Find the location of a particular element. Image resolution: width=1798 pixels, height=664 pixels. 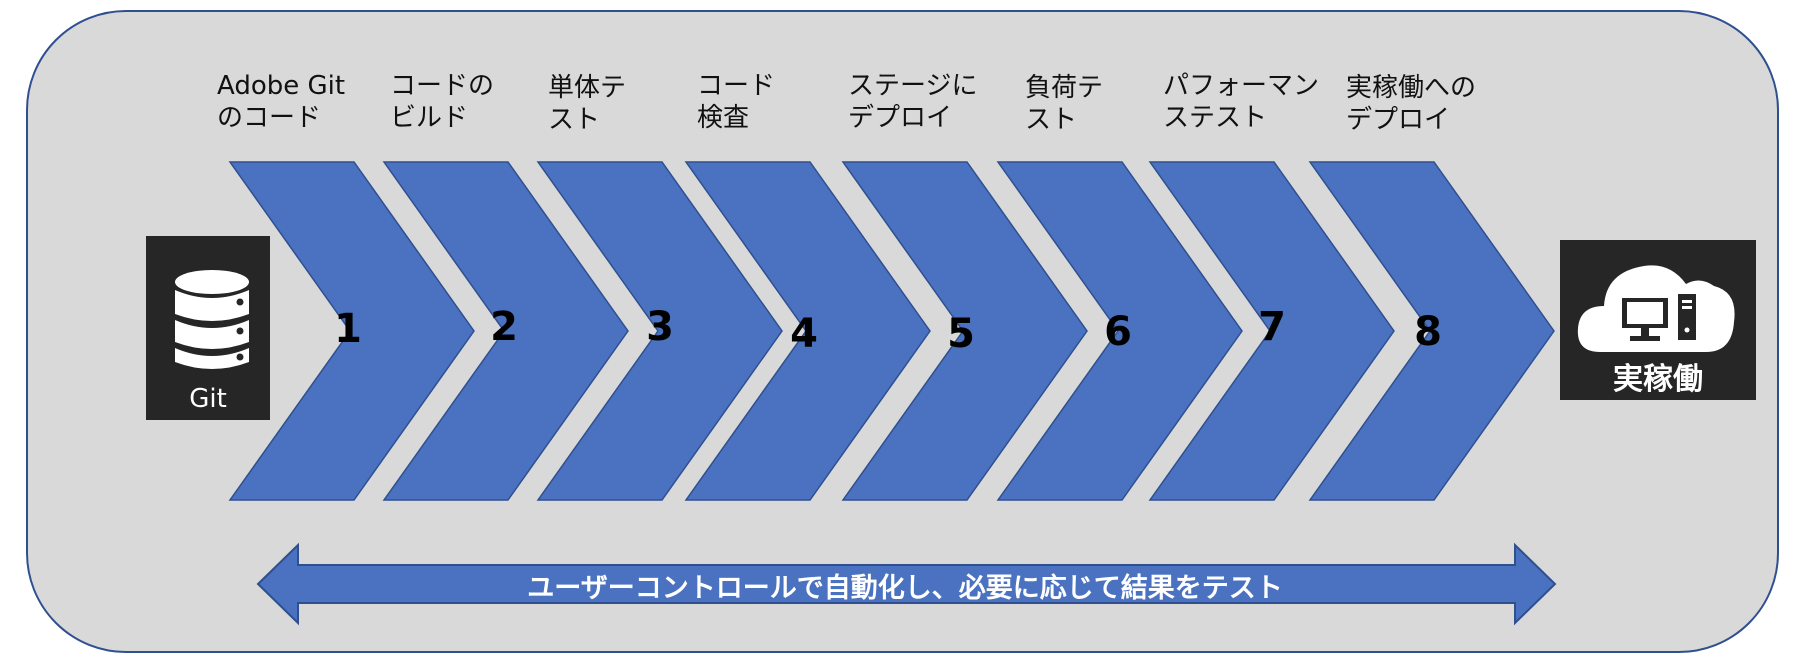

step-number-1: 1 is located at coordinates (348, 329).